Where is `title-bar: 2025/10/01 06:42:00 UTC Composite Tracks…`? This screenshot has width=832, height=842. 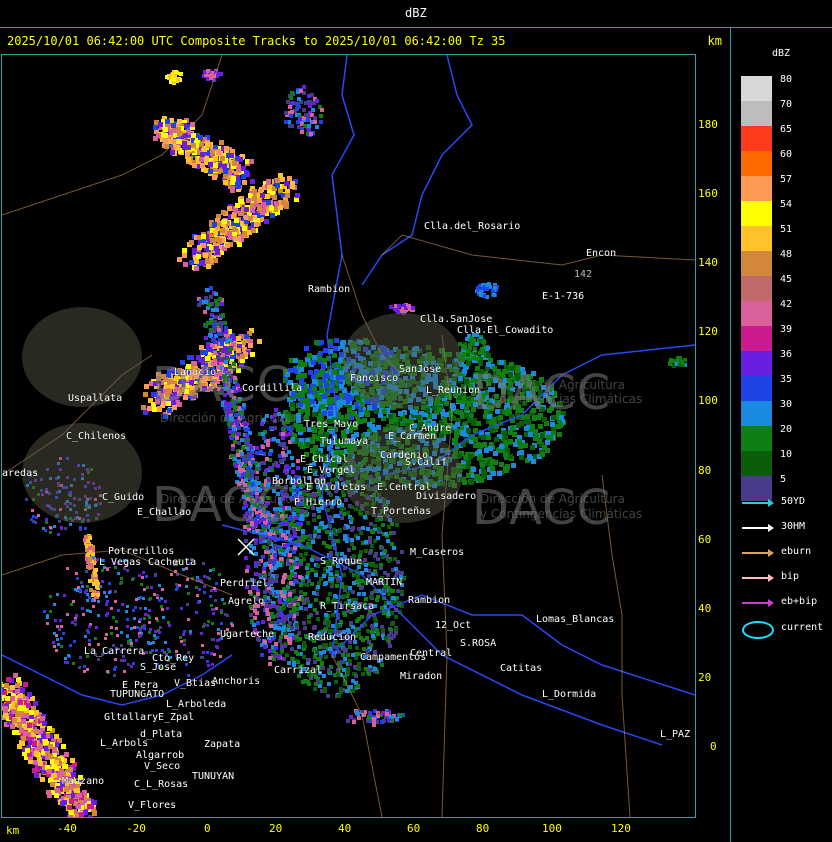
title-bar: 2025/10/01 06:42:00 UTC Composite Tracks… is located at coordinates (365, 40).